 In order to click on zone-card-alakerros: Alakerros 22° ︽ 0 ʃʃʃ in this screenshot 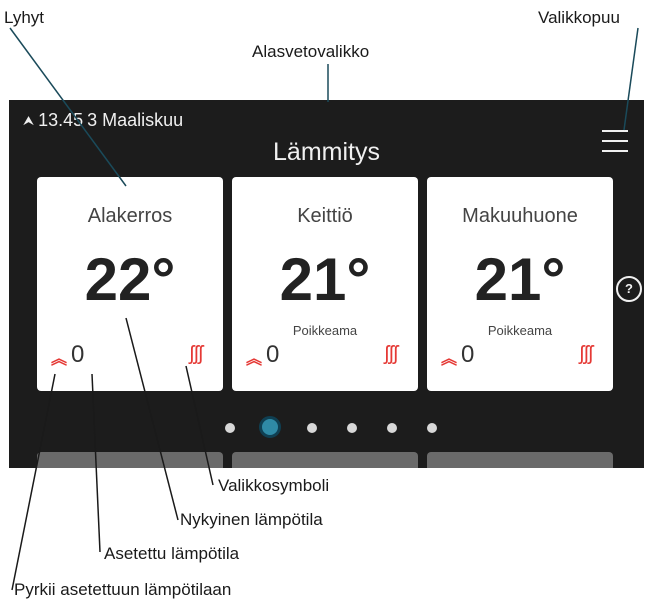, I will do `click(130, 284)`.